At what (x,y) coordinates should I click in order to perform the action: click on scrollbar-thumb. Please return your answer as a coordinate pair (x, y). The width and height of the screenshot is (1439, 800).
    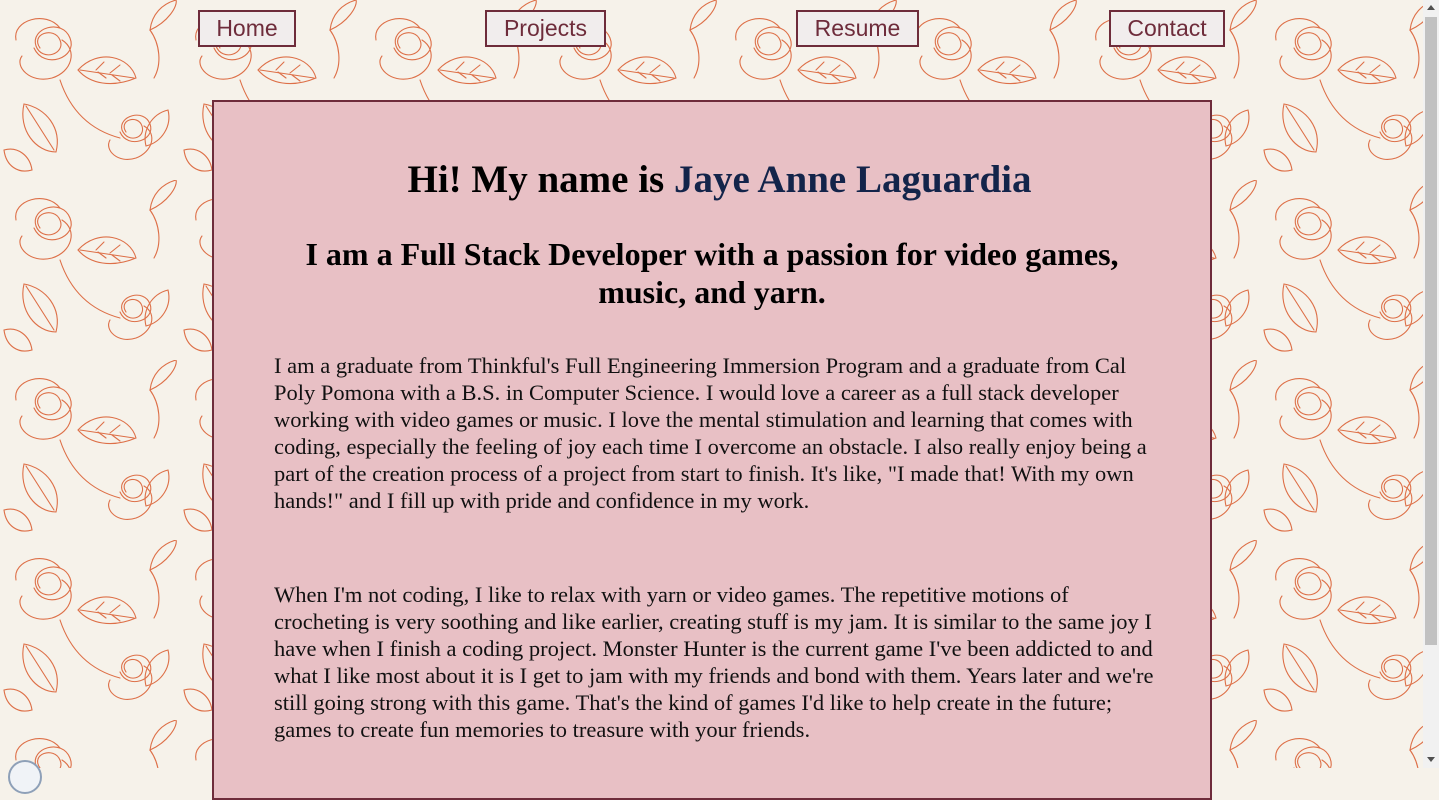
    Looking at the image, I should click on (1431, 331).